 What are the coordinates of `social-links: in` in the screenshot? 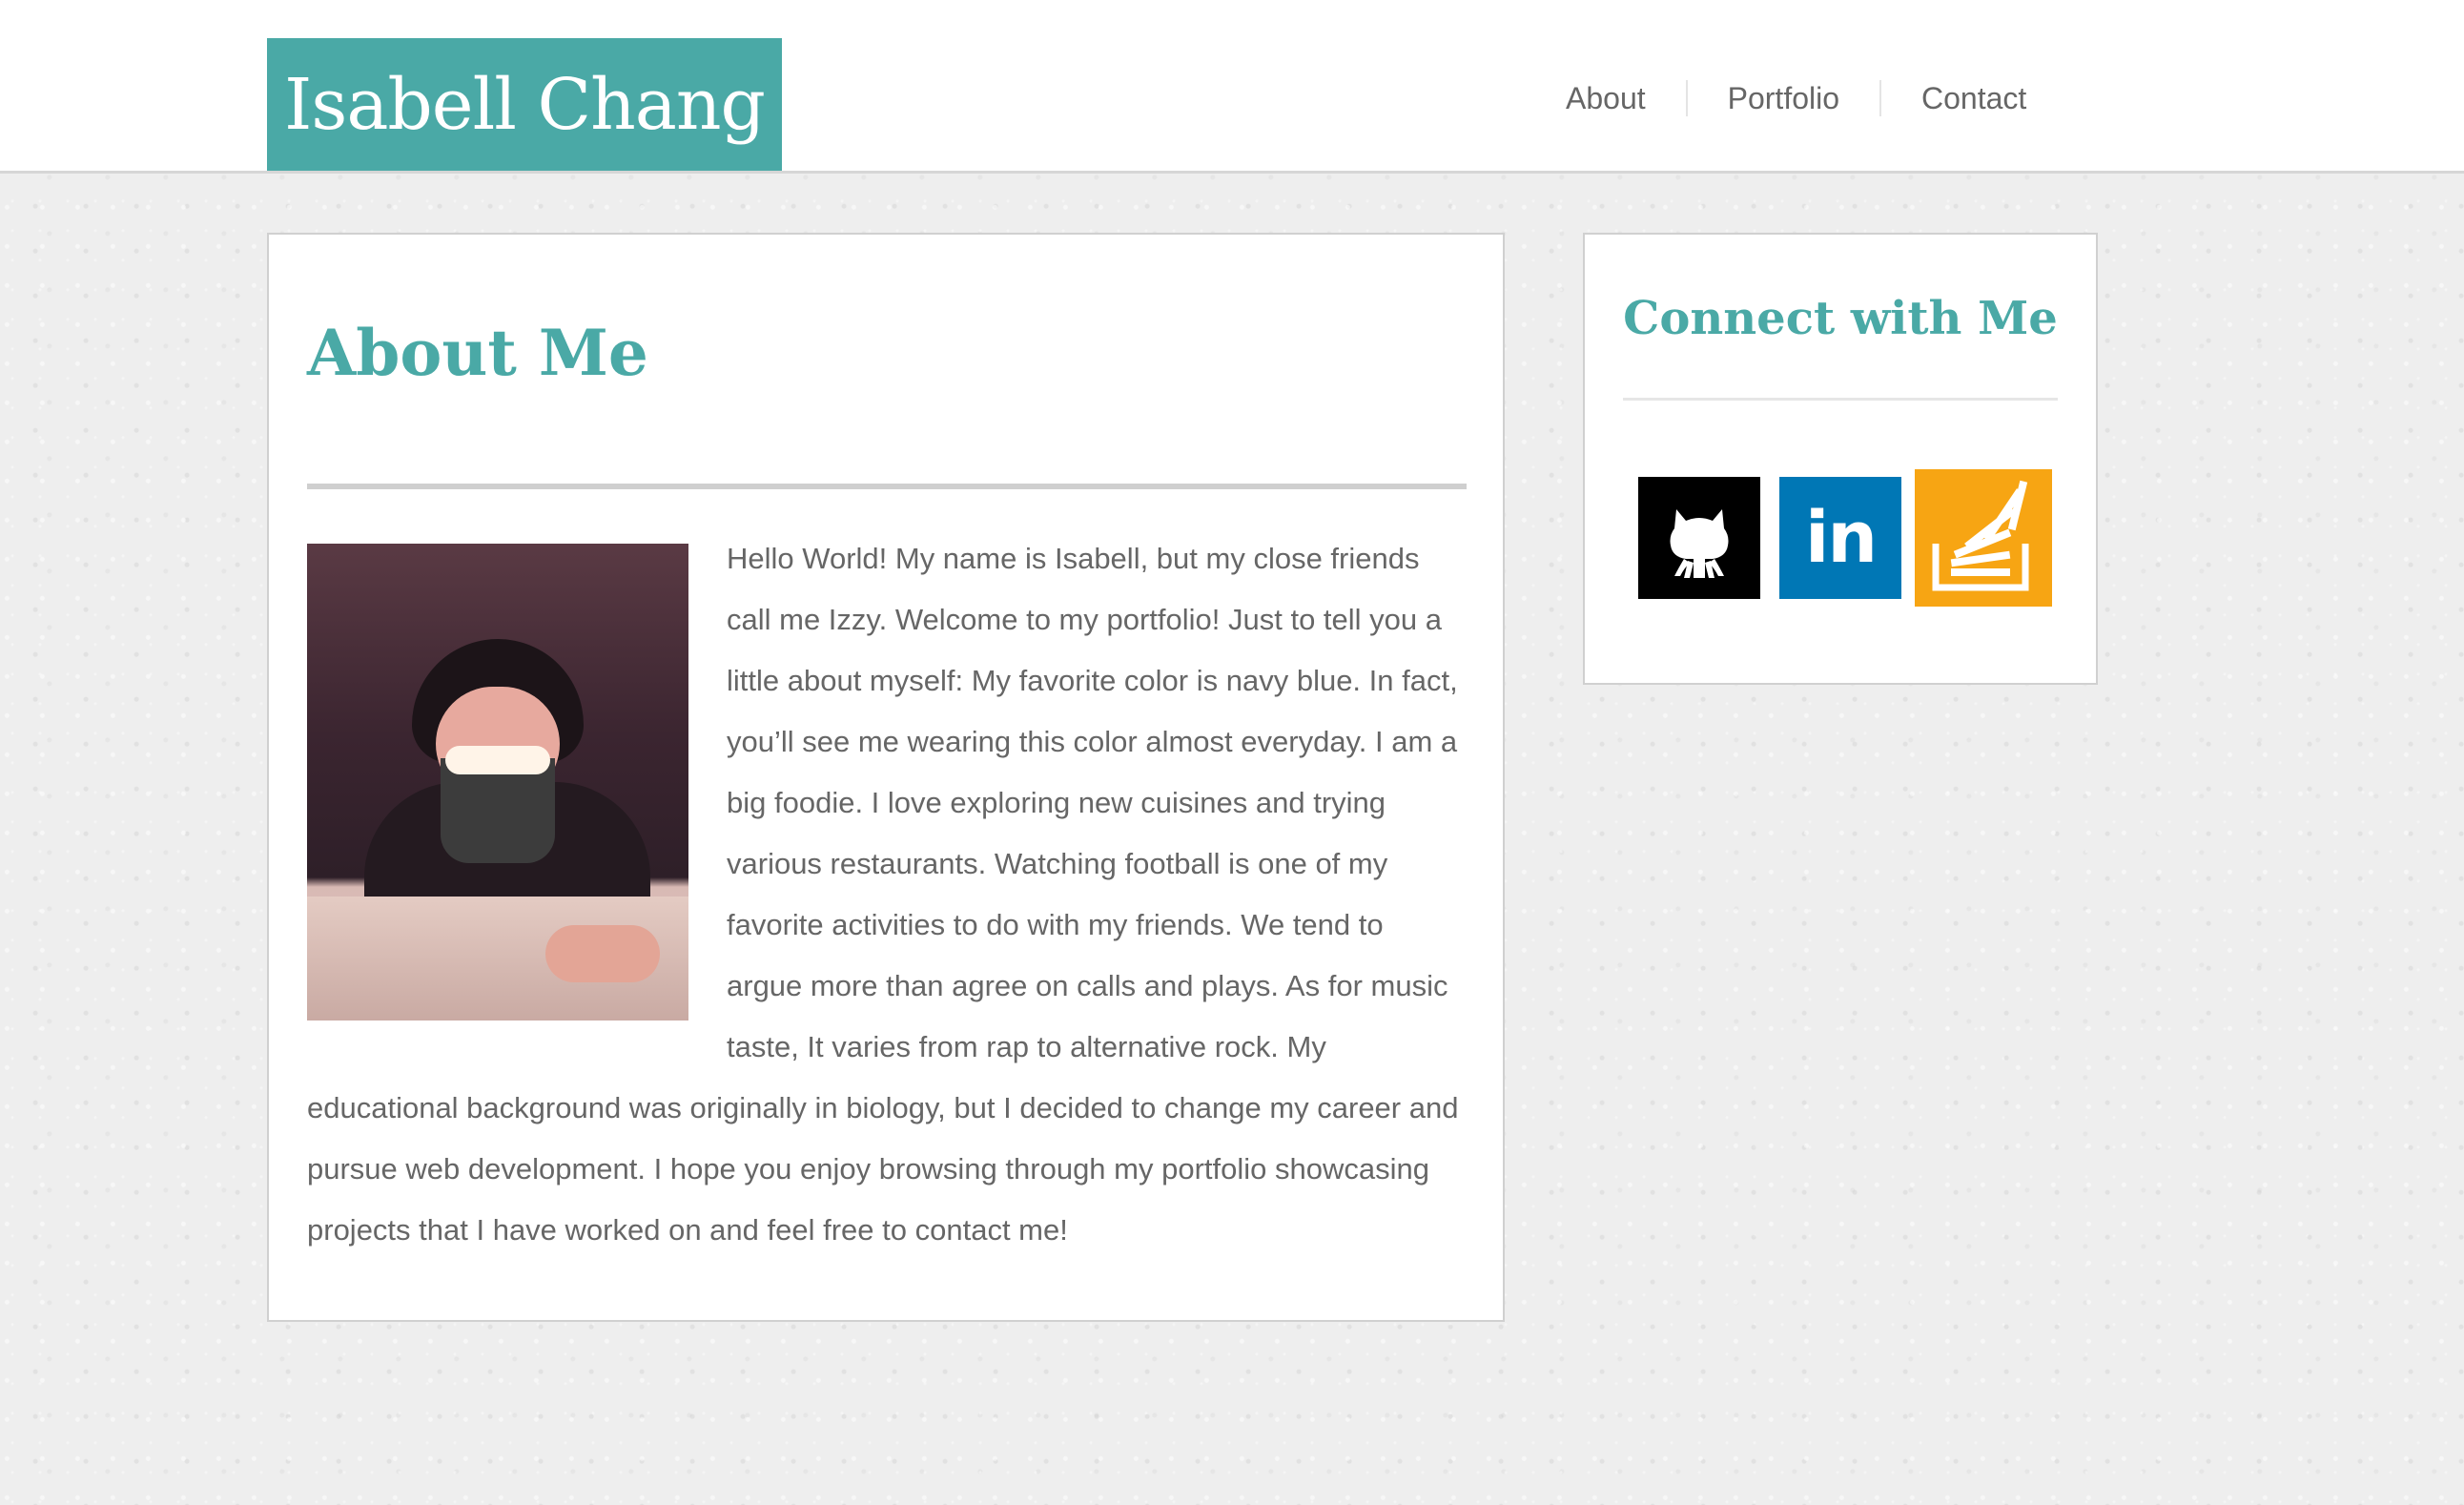 It's located at (1840, 538).